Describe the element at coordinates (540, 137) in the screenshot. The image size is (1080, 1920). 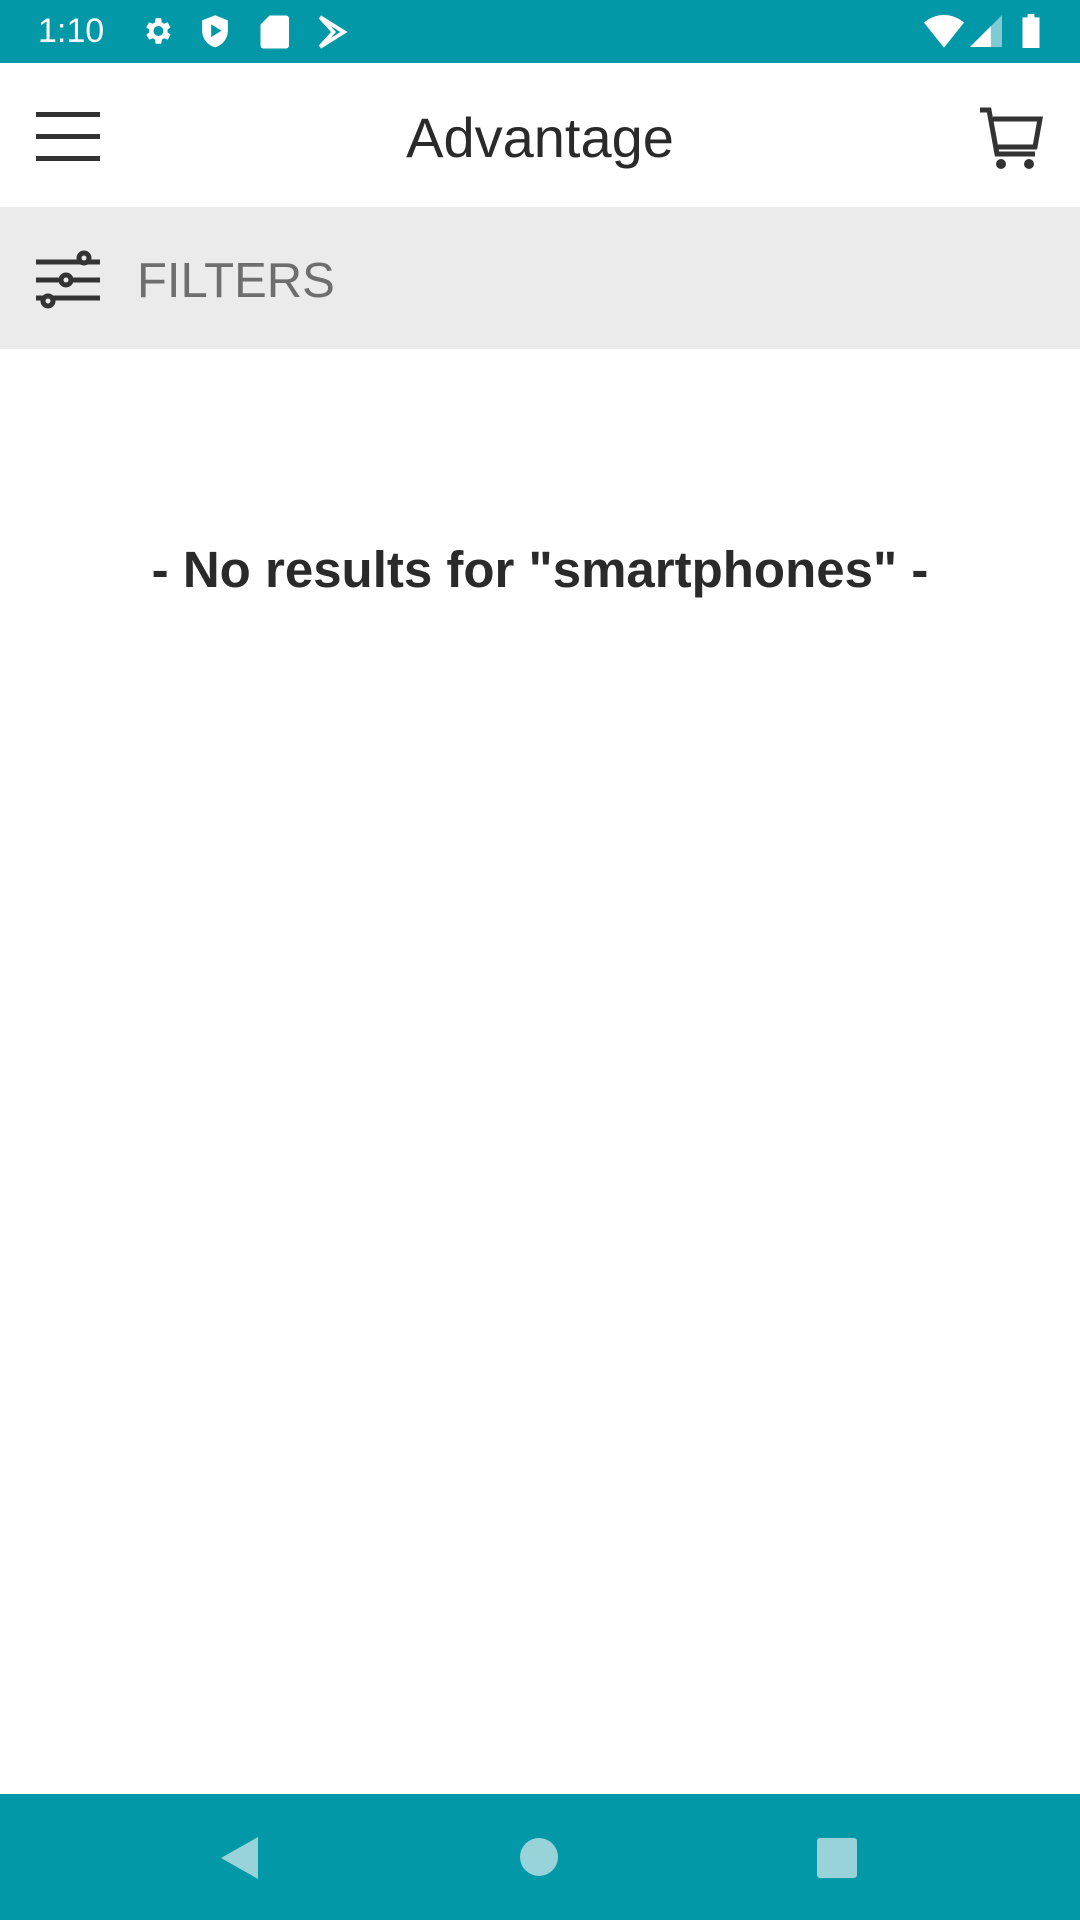
I see `page-title: Advantage` at that location.